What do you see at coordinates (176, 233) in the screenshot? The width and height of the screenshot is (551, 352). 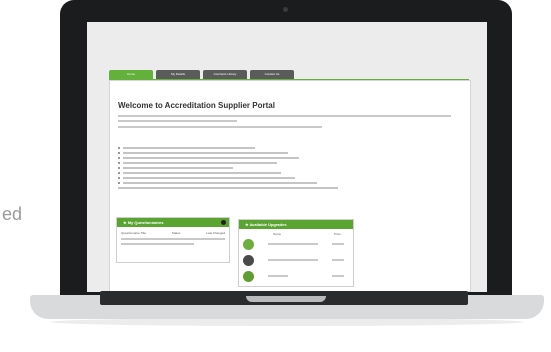 I see `column-header: Status` at bounding box center [176, 233].